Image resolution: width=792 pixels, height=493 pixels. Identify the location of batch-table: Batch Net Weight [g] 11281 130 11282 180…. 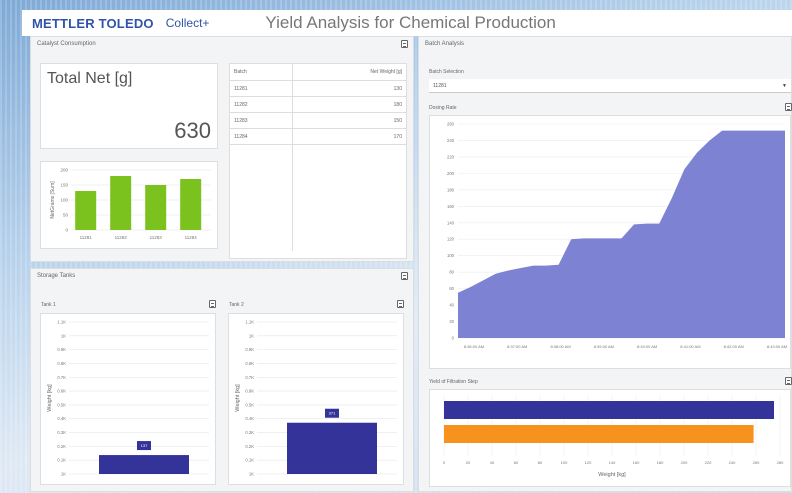
(318, 157).